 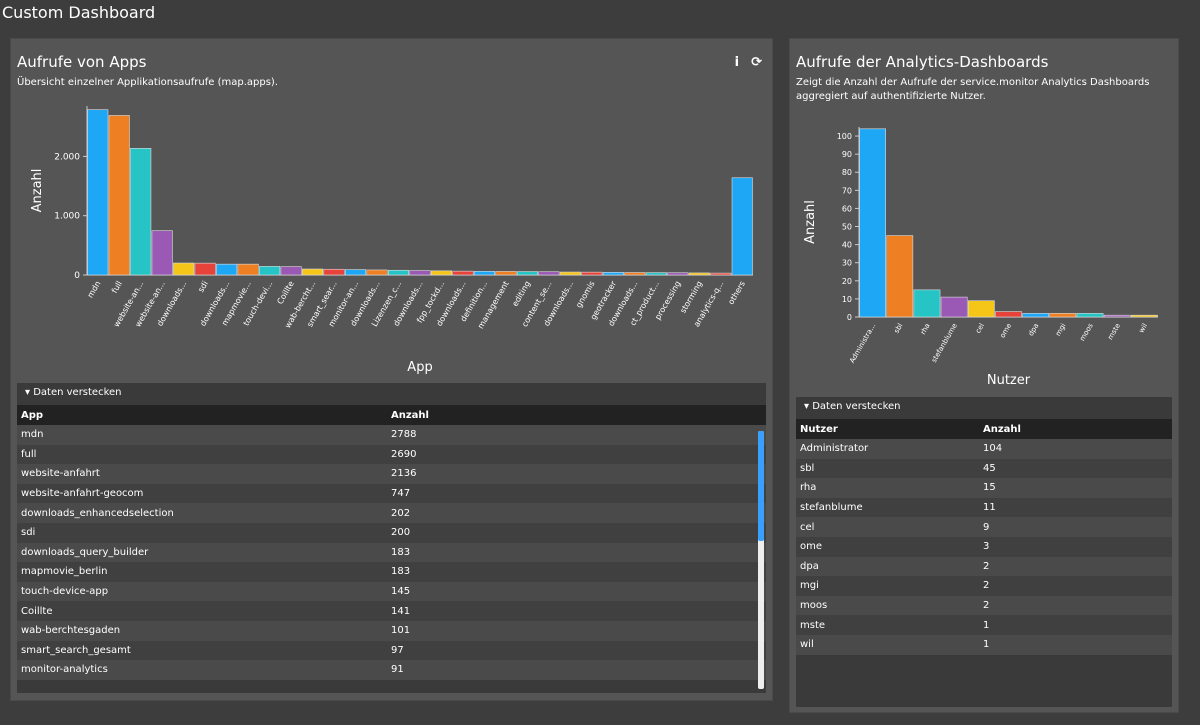 I want to click on table-row: ome 3, so click(x=984, y=546).